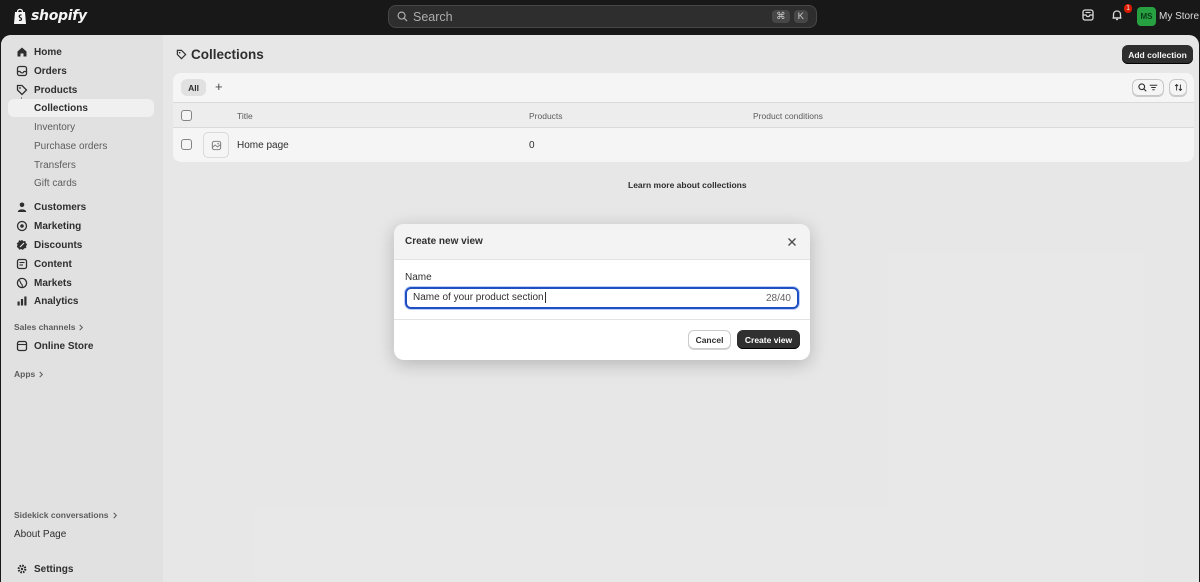  Describe the element at coordinates (478, 298) in the screenshot. I see `view-name-text: Name of your product section` at that location.